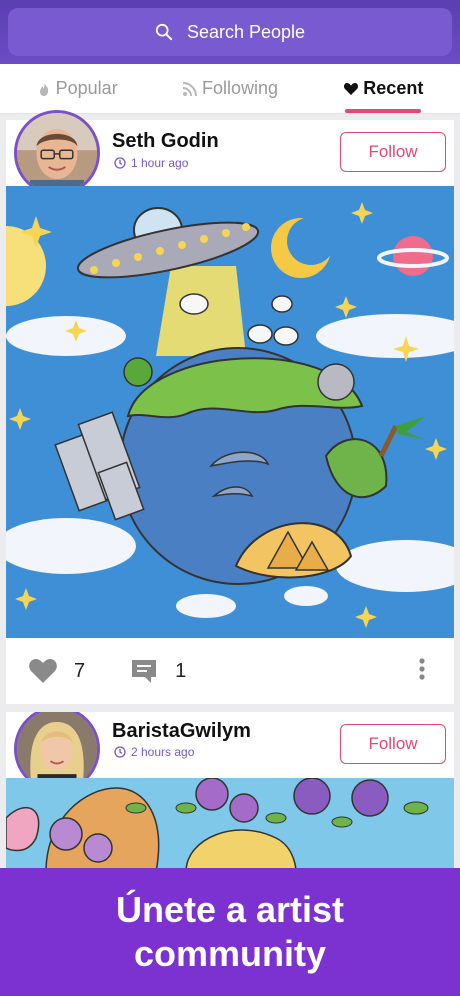 The width and height of the screenshot is (460, 996). What do you see at coordinates (163, 752) in the screenshot?
I see `post-time-text: 2 hours ago` at bounding box center [163, 752].